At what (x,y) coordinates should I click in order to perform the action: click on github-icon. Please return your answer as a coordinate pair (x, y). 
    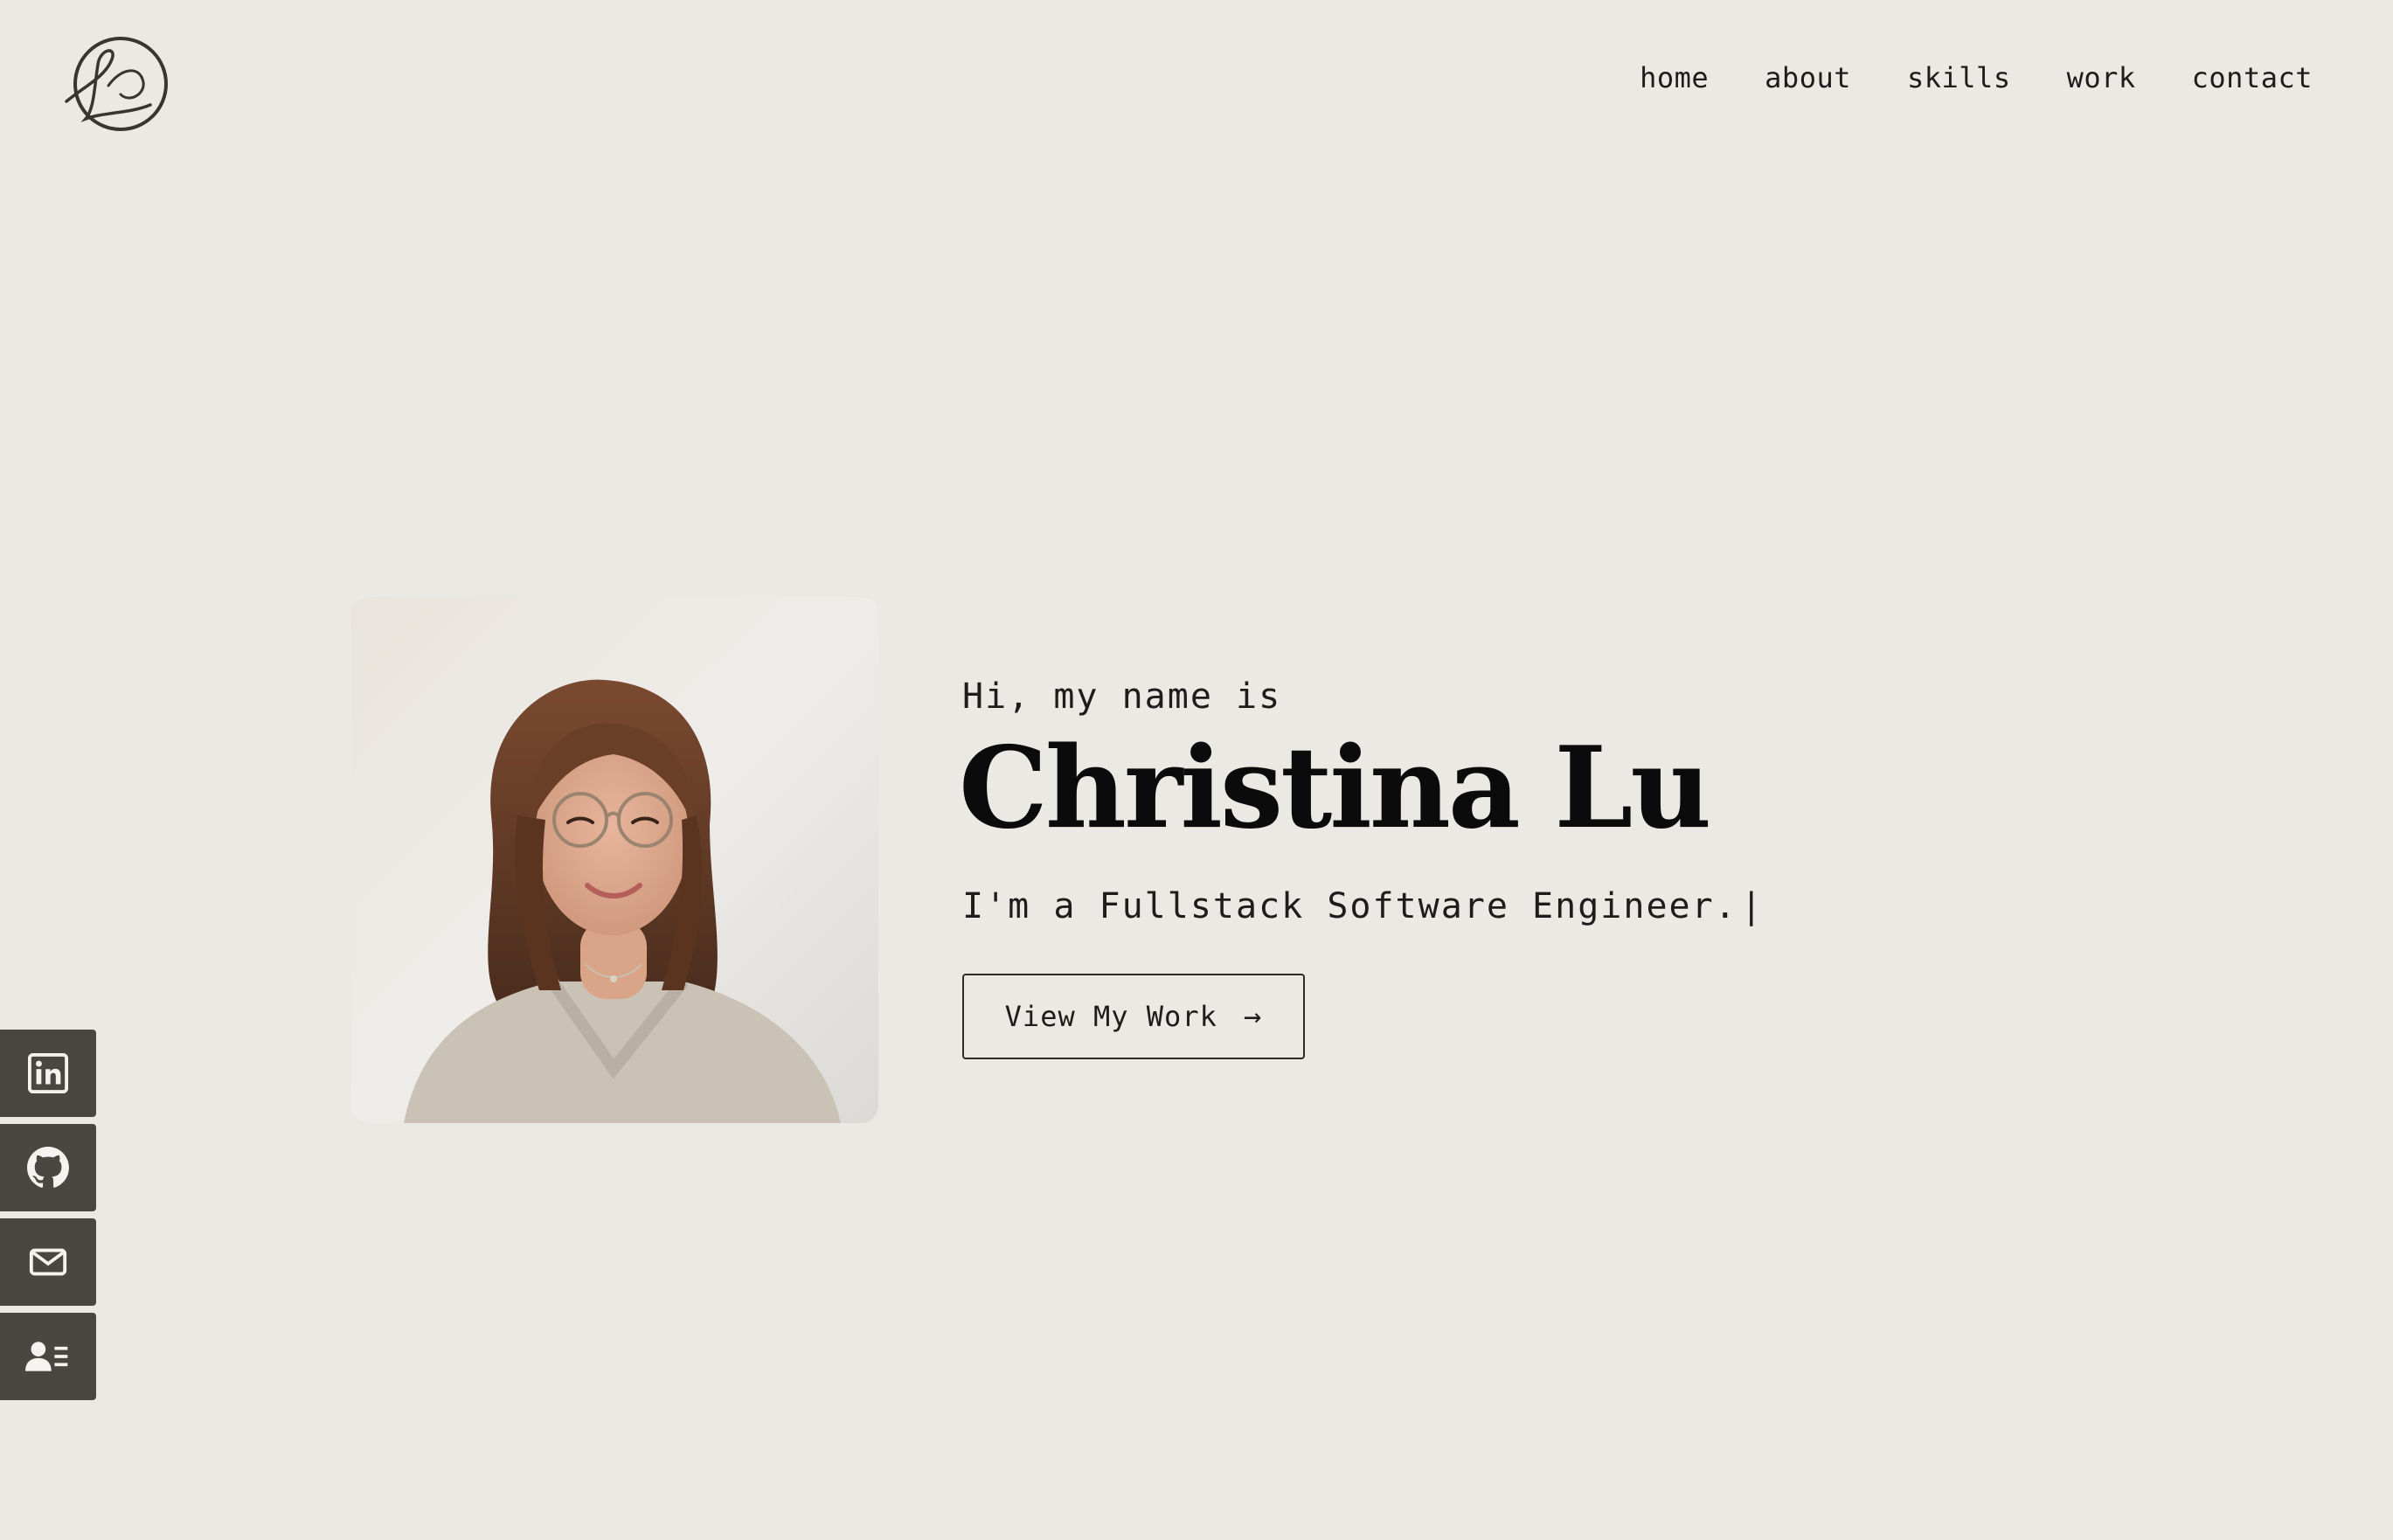
    Looking at the image, I should click on (48, 1167).